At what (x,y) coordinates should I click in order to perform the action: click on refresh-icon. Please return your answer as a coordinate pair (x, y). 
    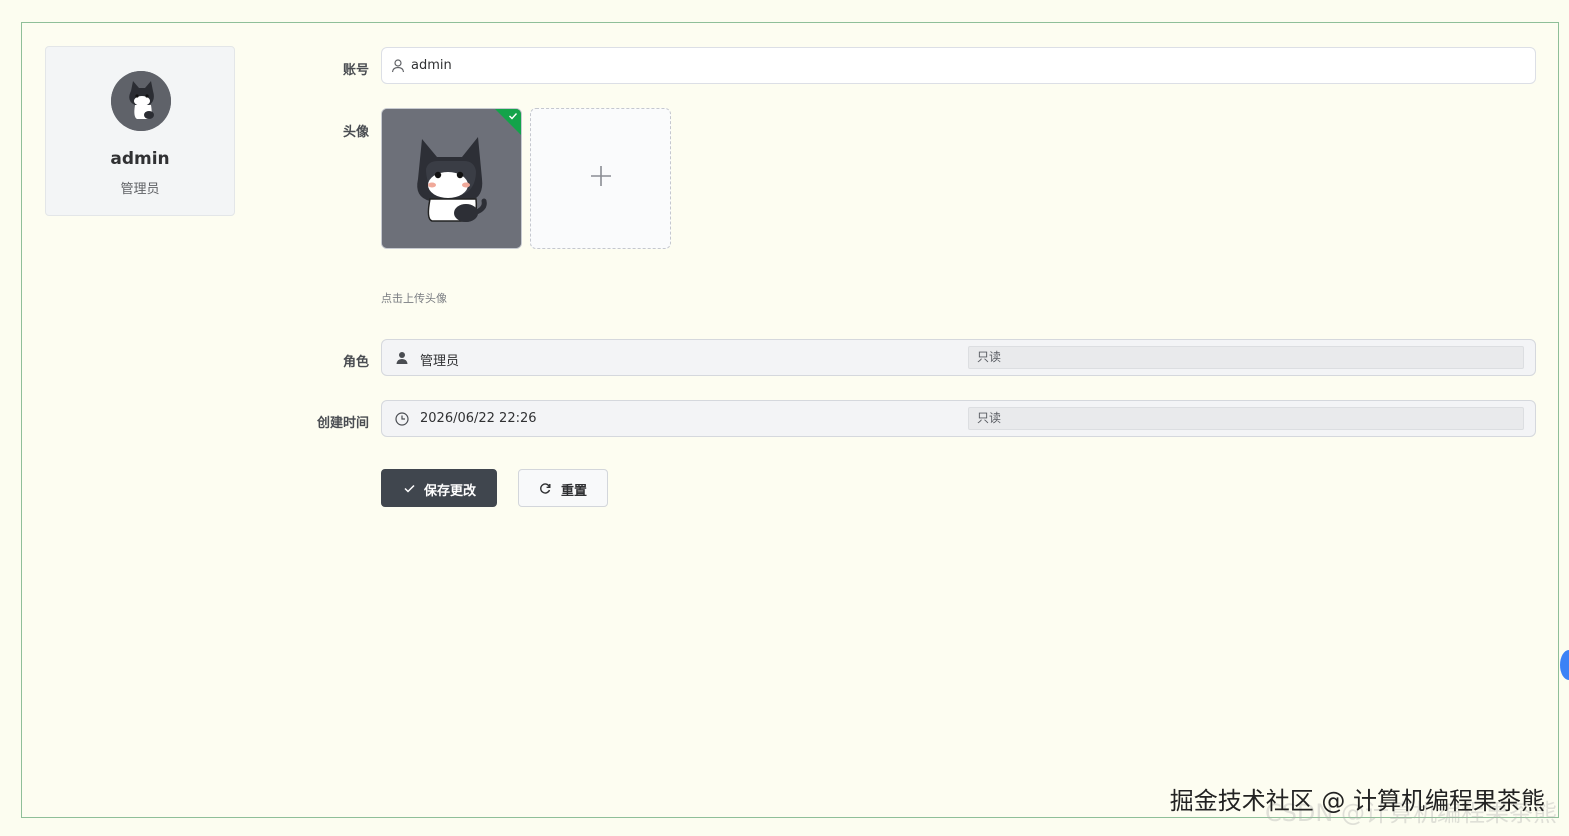
    Looking at the image, I should click on (545, 488).